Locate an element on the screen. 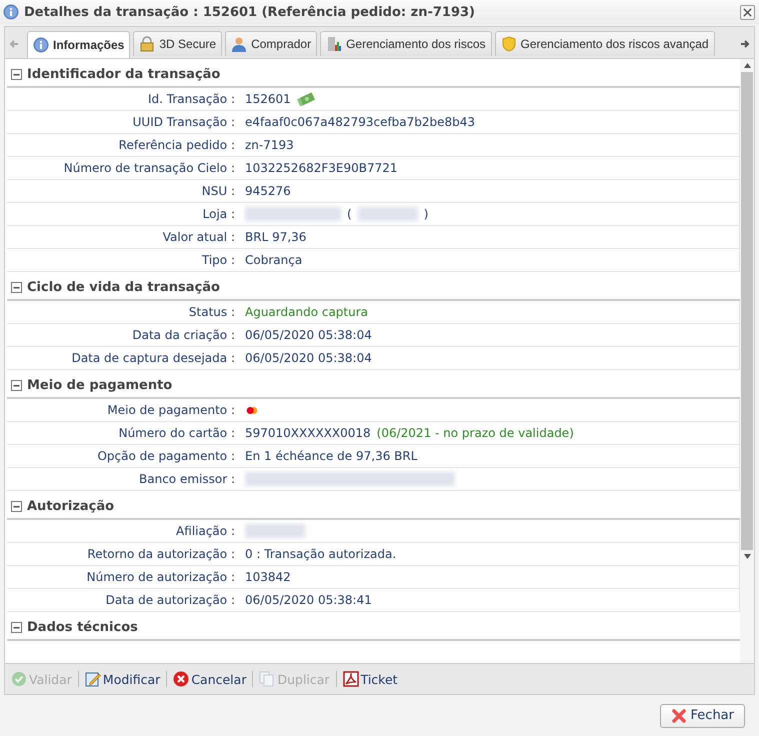 The height and width of the screenshot is (736, 759). tab: Gerenciamento dos riscos avançad is located at coordinates (604, 43).